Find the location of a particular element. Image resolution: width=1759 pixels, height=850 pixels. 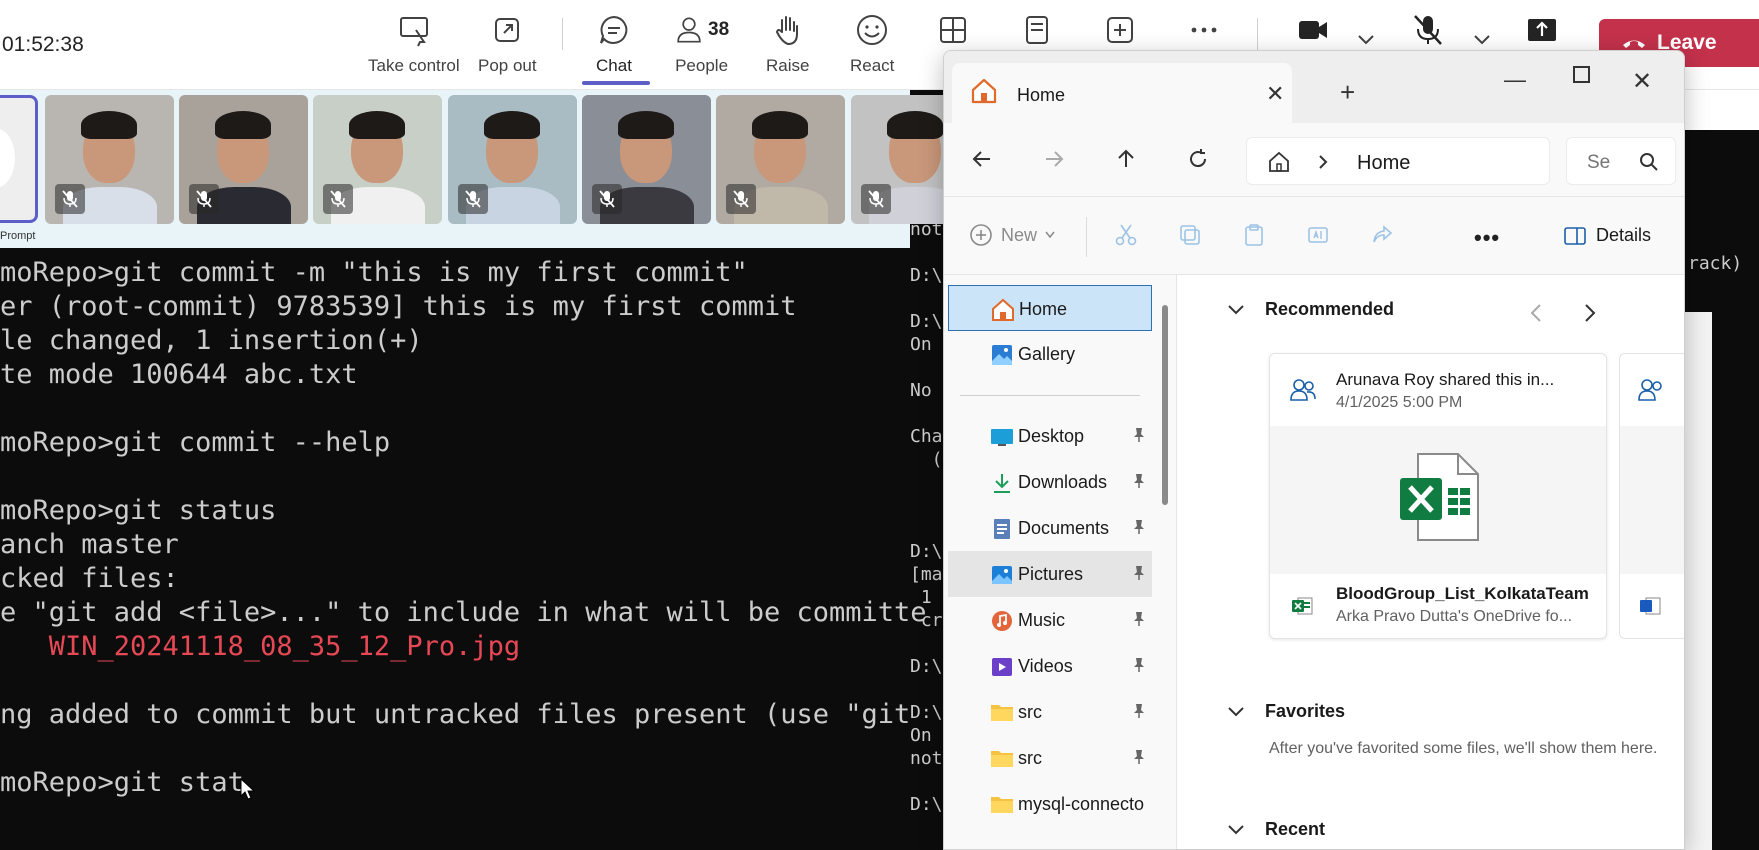

search-icon is located at coordinates (1649, 162).